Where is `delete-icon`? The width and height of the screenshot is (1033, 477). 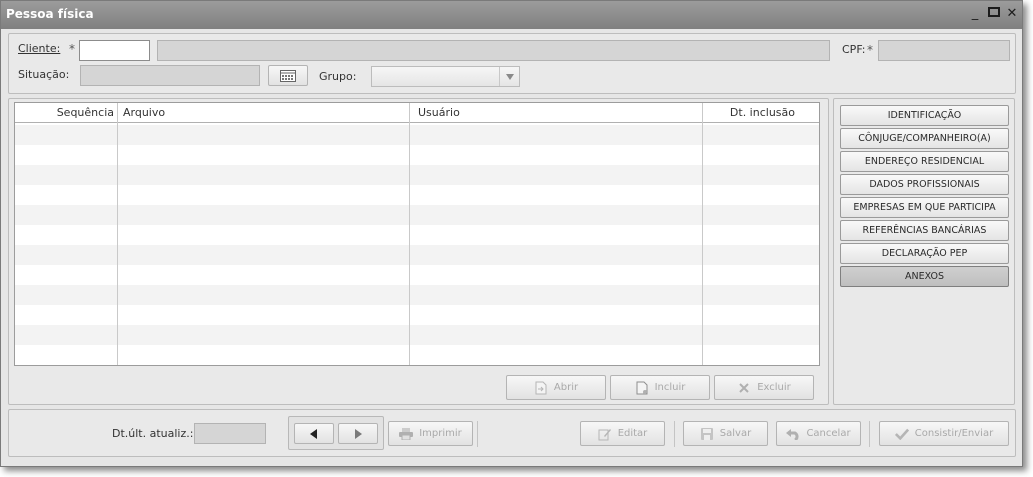
delete-icon is located at coordinates (744, 388).